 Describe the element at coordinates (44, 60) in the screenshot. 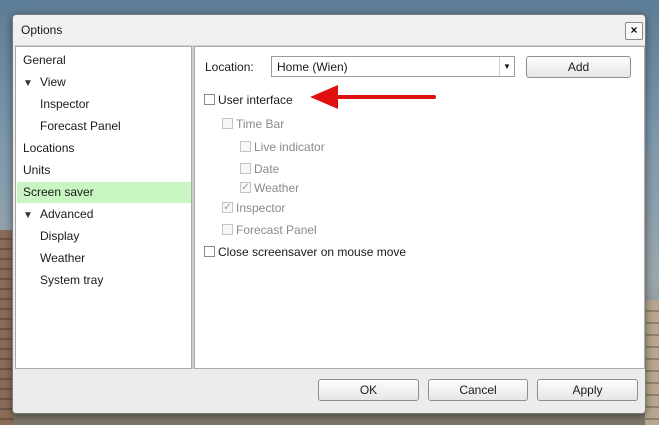

I see `nav-item-label: General` at that location.